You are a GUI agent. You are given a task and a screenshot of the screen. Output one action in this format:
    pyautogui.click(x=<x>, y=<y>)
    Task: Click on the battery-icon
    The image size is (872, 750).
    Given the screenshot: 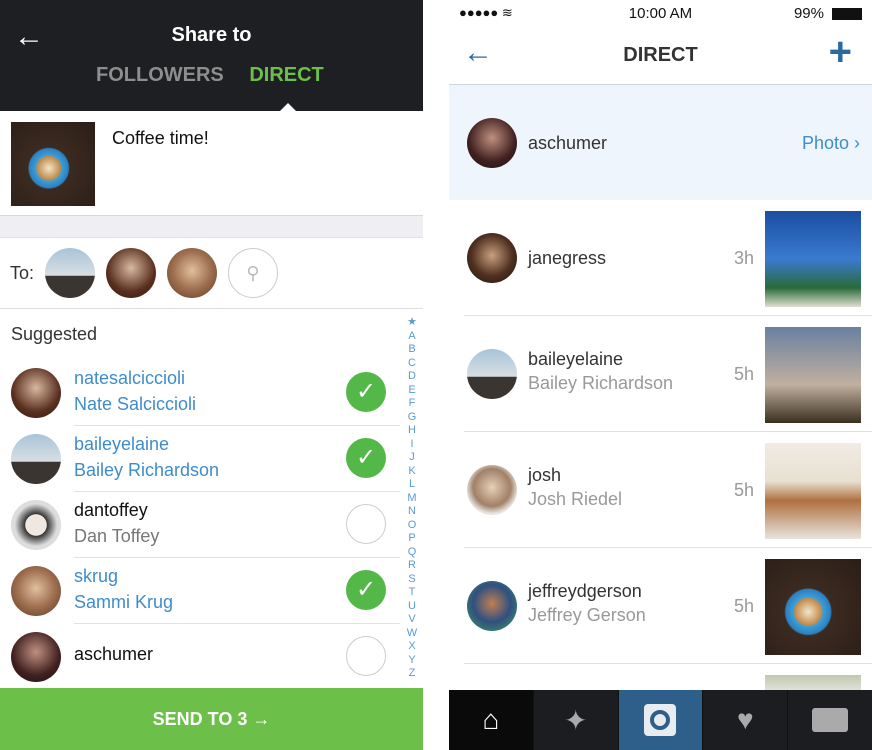 What is the action you would take?
    pyautogui.click(x=847, y=14)
    